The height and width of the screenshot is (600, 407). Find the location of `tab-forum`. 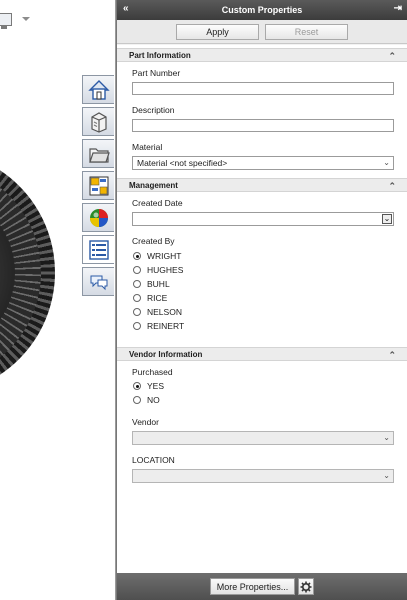

tab-forum is located at coordinates (98, 281).